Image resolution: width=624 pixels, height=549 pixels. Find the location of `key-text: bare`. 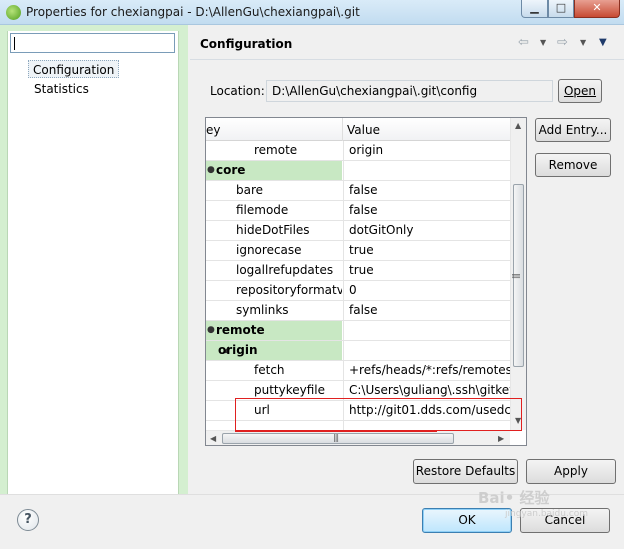

key-text: bare is located at coordinates (250, 190).